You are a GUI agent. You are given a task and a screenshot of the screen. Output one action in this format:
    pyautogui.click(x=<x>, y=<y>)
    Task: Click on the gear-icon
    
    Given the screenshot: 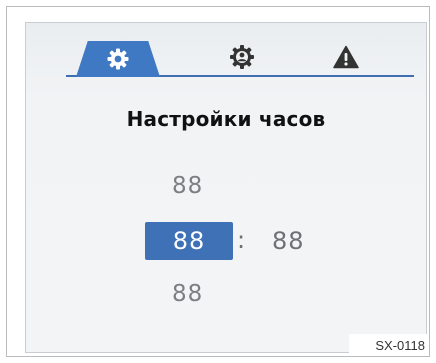 What is the action you would take?
    pyautogui.click(x=118, y=59)
    